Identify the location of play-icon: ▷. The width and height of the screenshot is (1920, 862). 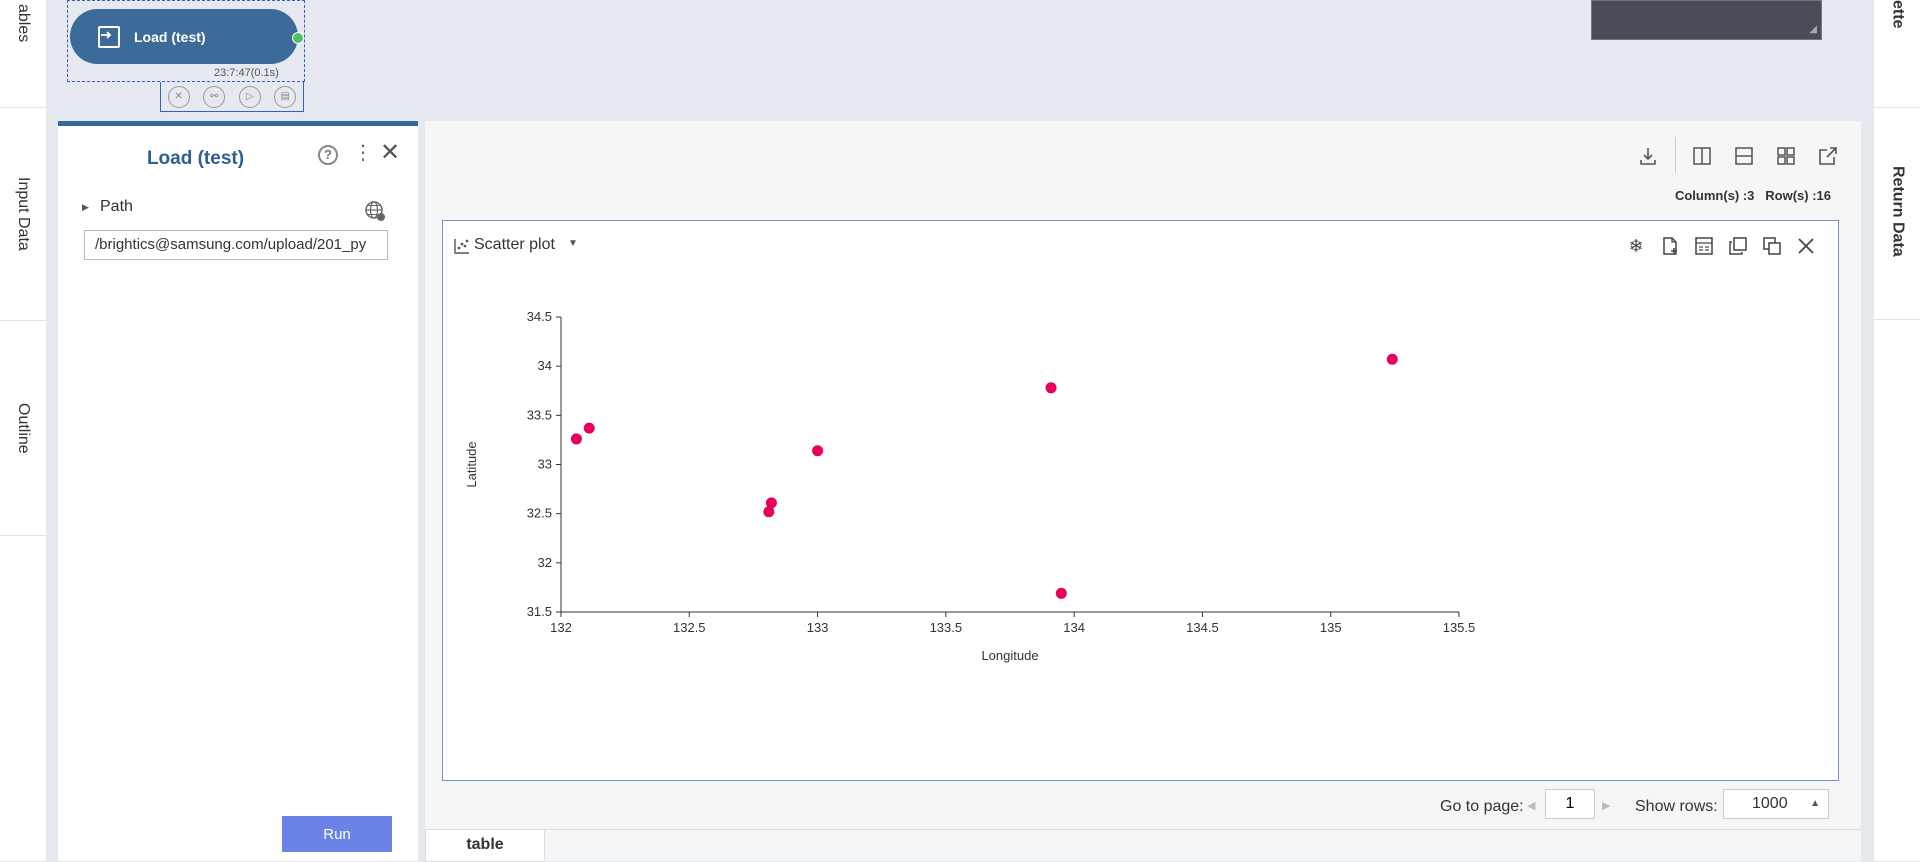
(249, 96).